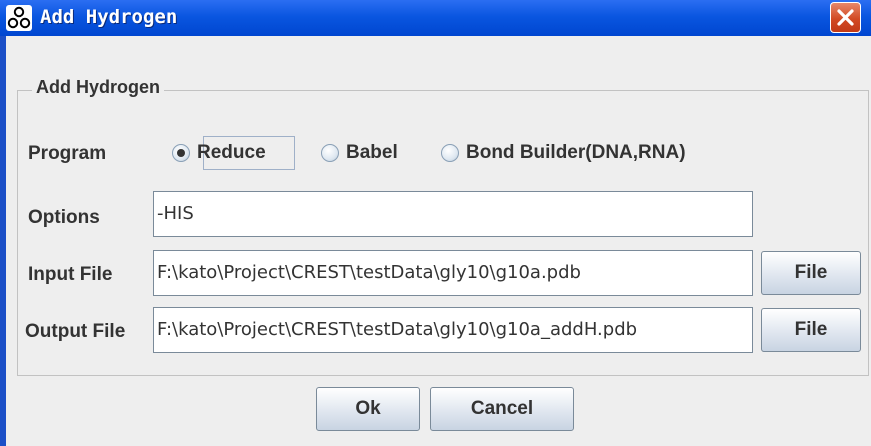  Describe the element at coordinates (453, 214) in the screenshot. I see `options-input: -HIS` at that location.